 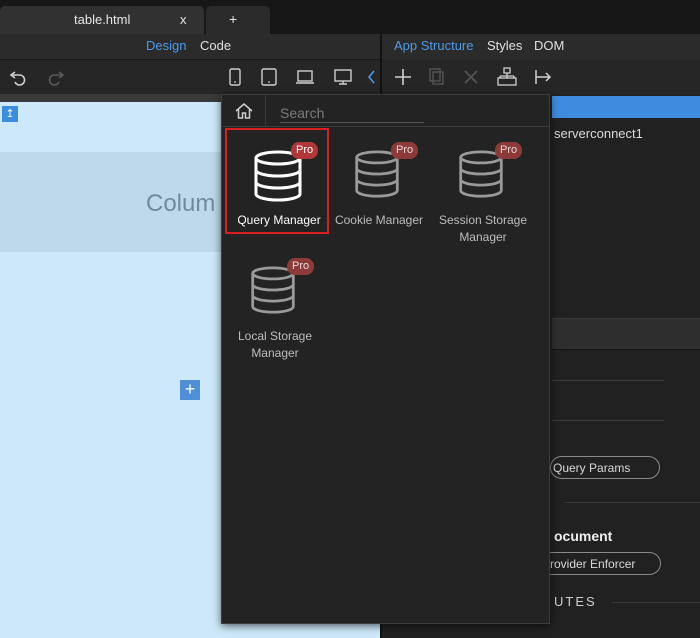 What do you see at coordinates (575, 601) in the screenshot?
I see `attributes-section-title: UTES` at bounding box center [575, 601].